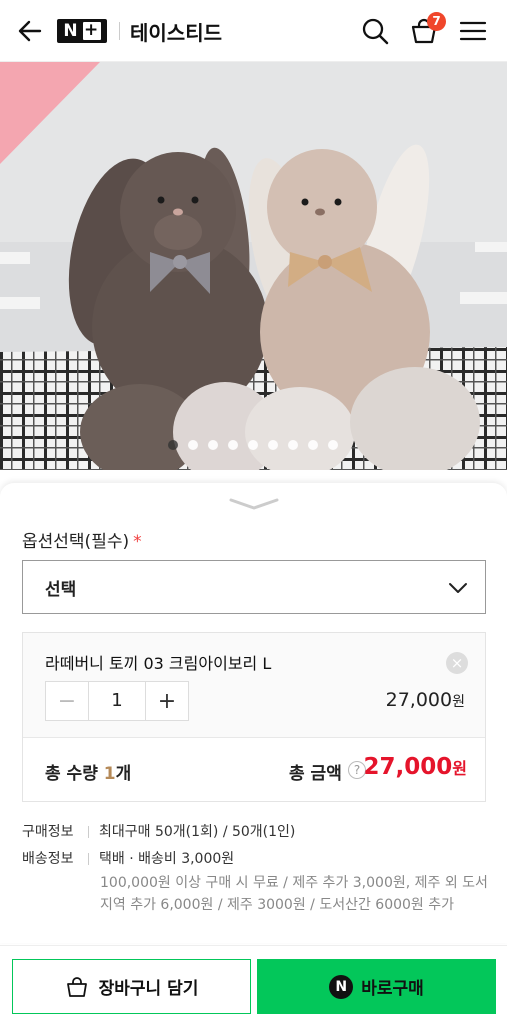 Image resolution: width=507 pixels, height=1024 pixels. Describe the element at coordinates (158, 663) in the screenshot. I see `selected-item-name: 라떼버니 토끼 03 크림아이보리 L` at that location.